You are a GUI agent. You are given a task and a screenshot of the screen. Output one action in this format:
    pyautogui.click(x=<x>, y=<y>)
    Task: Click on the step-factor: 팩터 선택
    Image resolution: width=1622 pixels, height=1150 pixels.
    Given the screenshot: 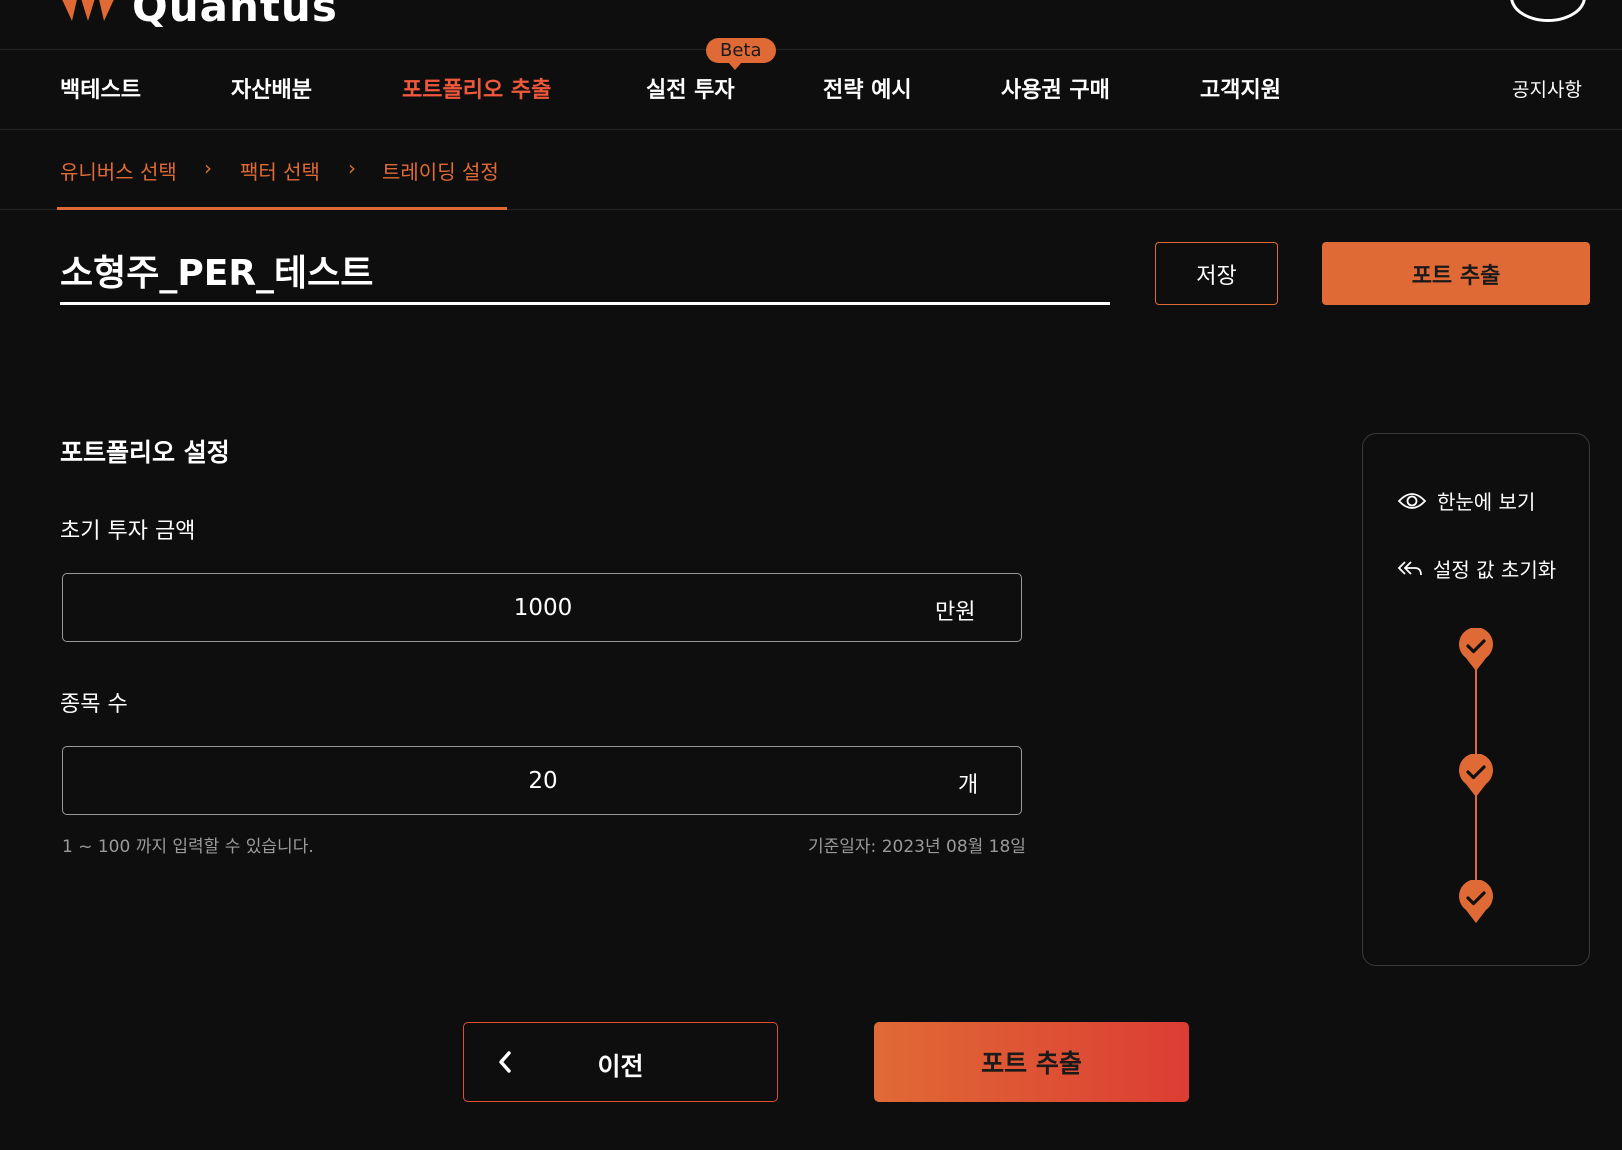 What is the action you would take?
    pyautogui.click(x=280, y=170)
    